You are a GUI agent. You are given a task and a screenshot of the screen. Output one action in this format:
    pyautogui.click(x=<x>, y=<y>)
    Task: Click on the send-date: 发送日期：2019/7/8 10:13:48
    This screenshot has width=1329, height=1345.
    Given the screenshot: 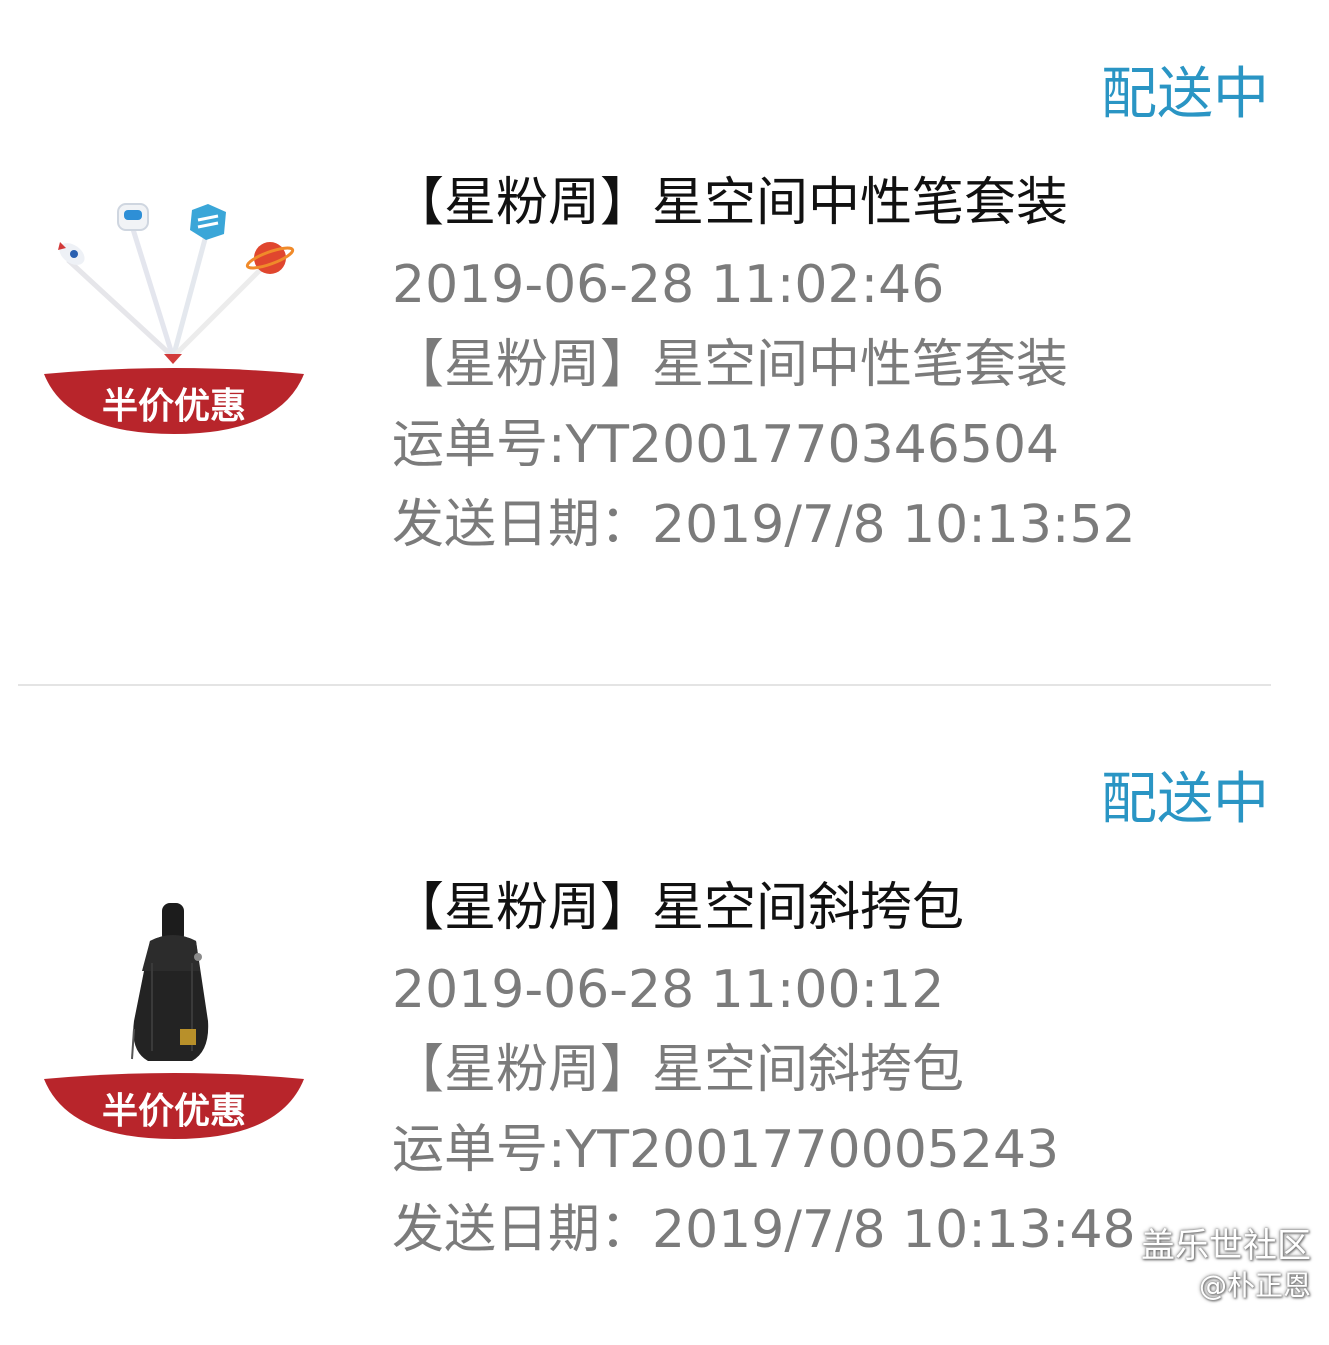 What is the action you would take?
    pyautogui.click(x=764, y=1230)
    